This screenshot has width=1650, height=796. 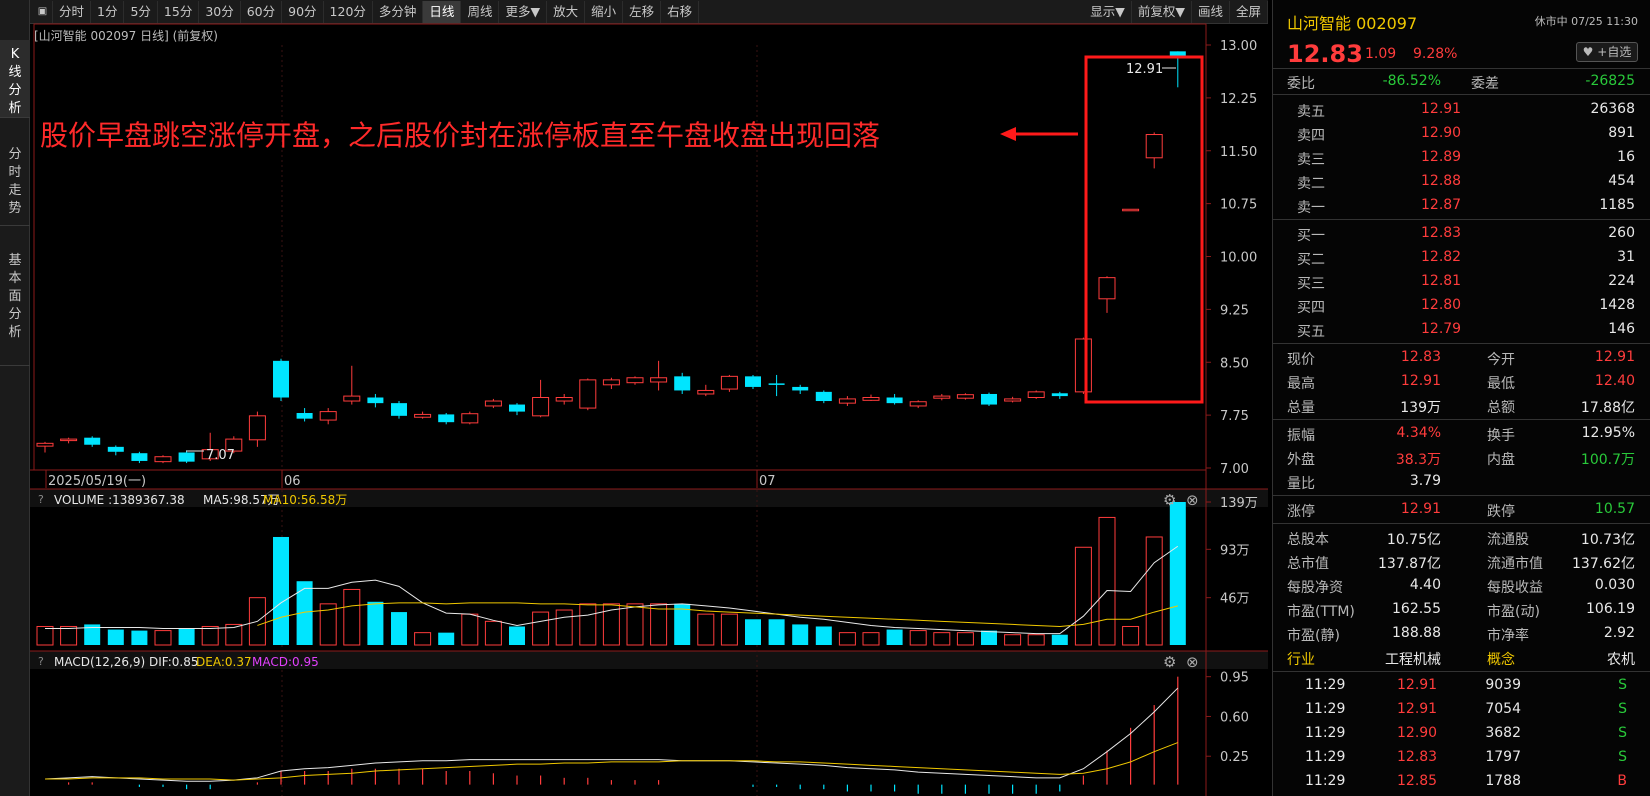 I want to click on tick-volume: 1788, so click(x=1503, y=781).